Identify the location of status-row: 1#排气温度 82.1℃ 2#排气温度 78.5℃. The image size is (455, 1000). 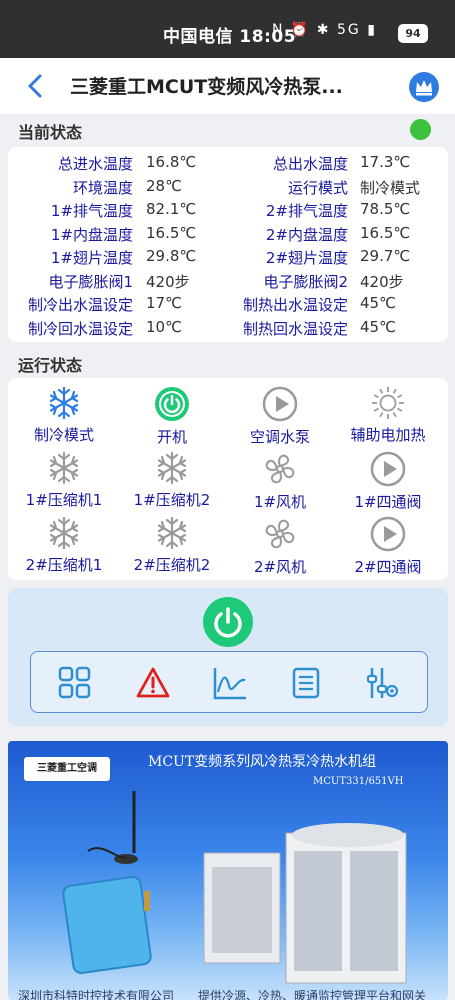
(228, 211).